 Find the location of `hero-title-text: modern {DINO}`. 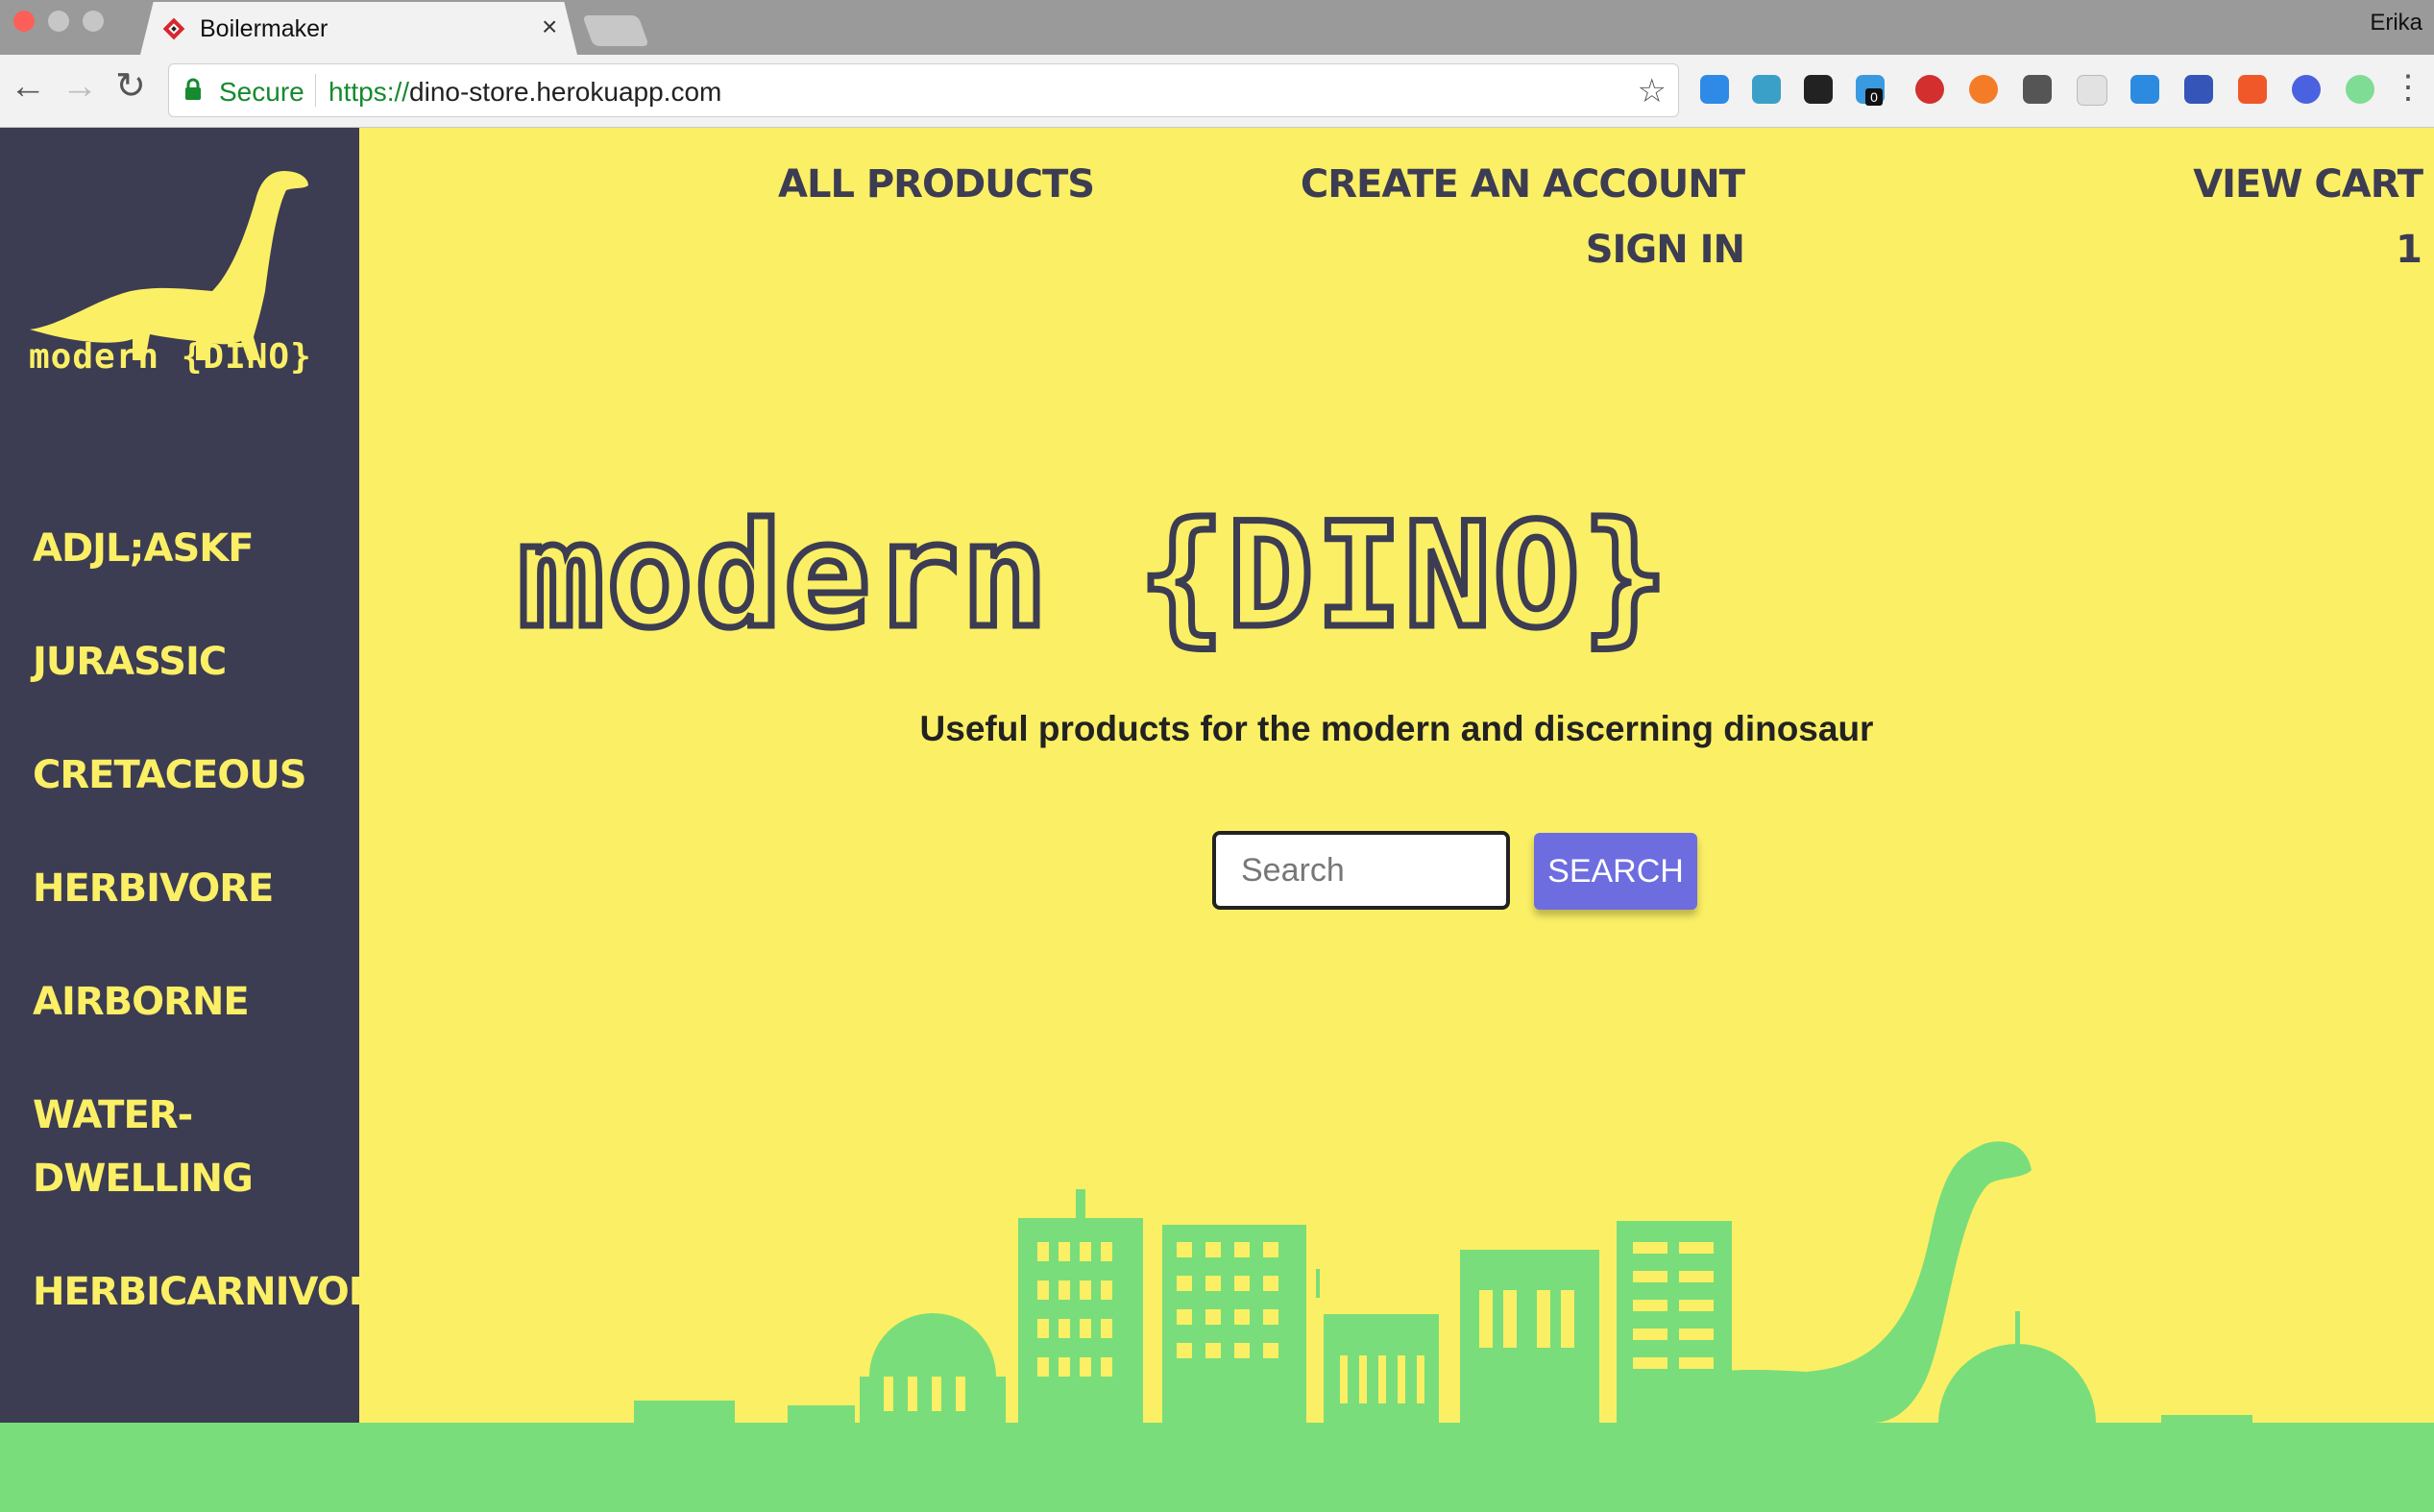

hero-title-text: modern {DINO} is located at coordinates (1093, 577).